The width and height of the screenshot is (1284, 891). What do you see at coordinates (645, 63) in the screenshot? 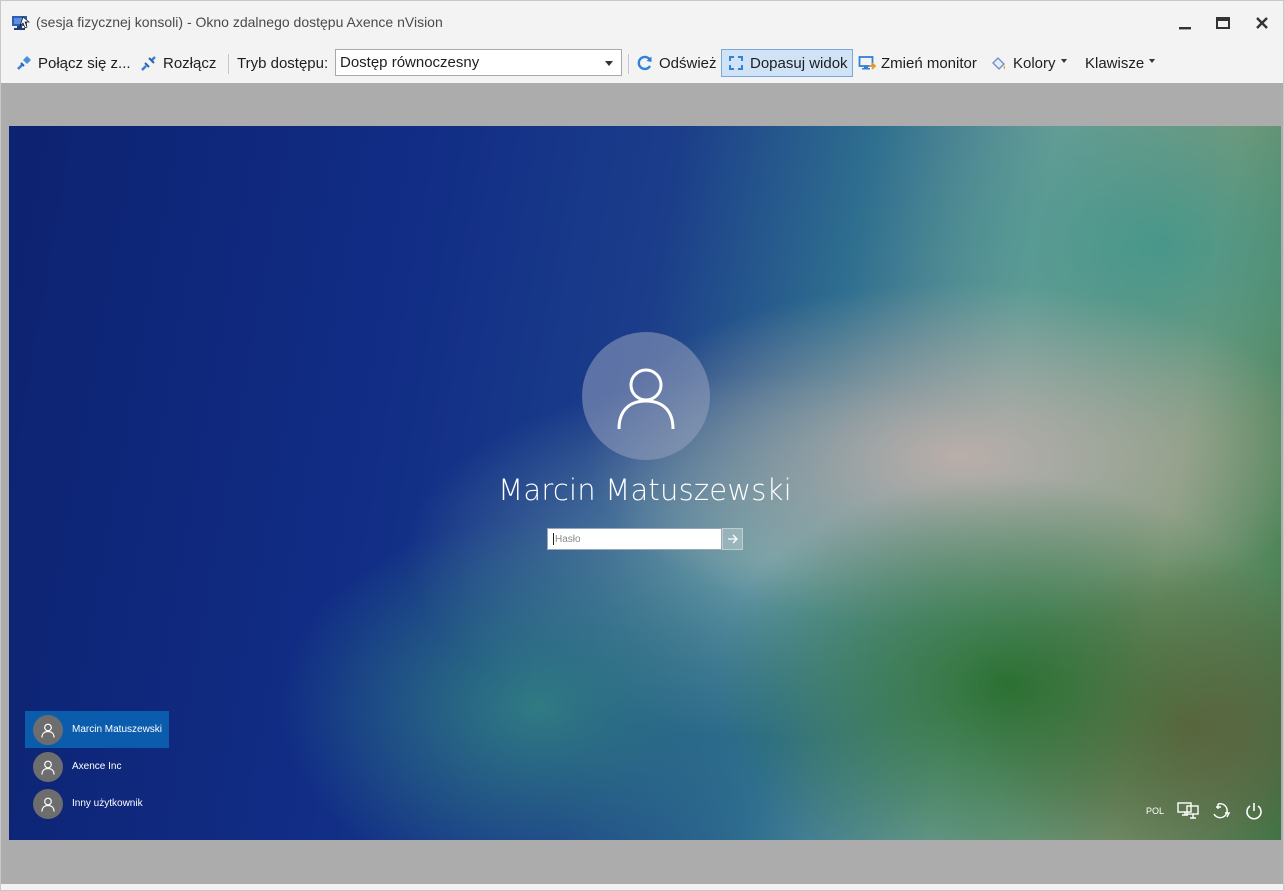
I see `refresh-icon` at bounding box center [645, 63].